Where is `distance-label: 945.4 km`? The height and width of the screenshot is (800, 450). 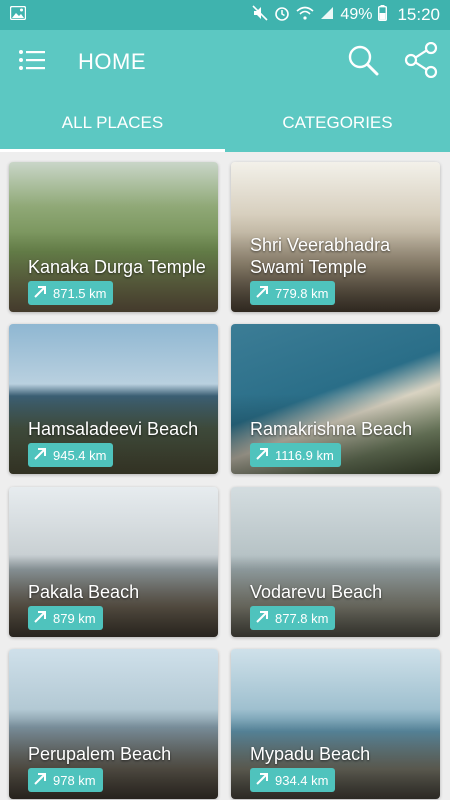
distance-label: 945.4 km is located at coordinates (80, 455).